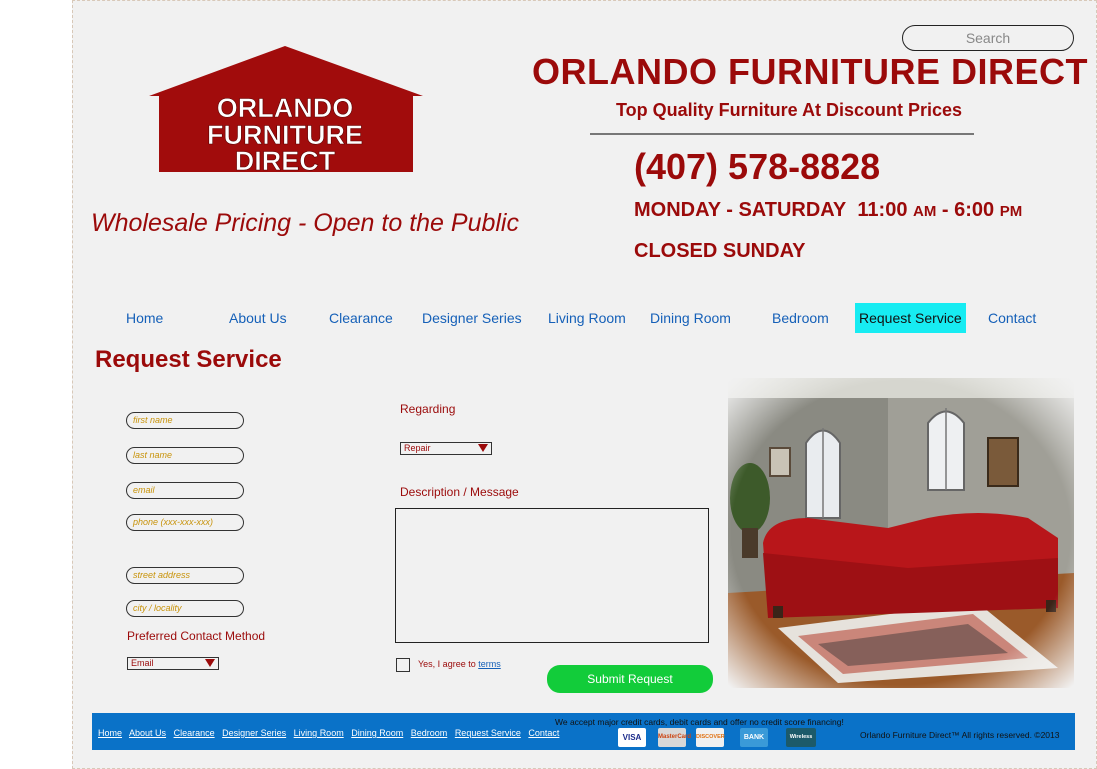  Describe the element at coordinates (710, 737) in the screenshot. I see `discover-card-icon: DISCOVER` at that location.